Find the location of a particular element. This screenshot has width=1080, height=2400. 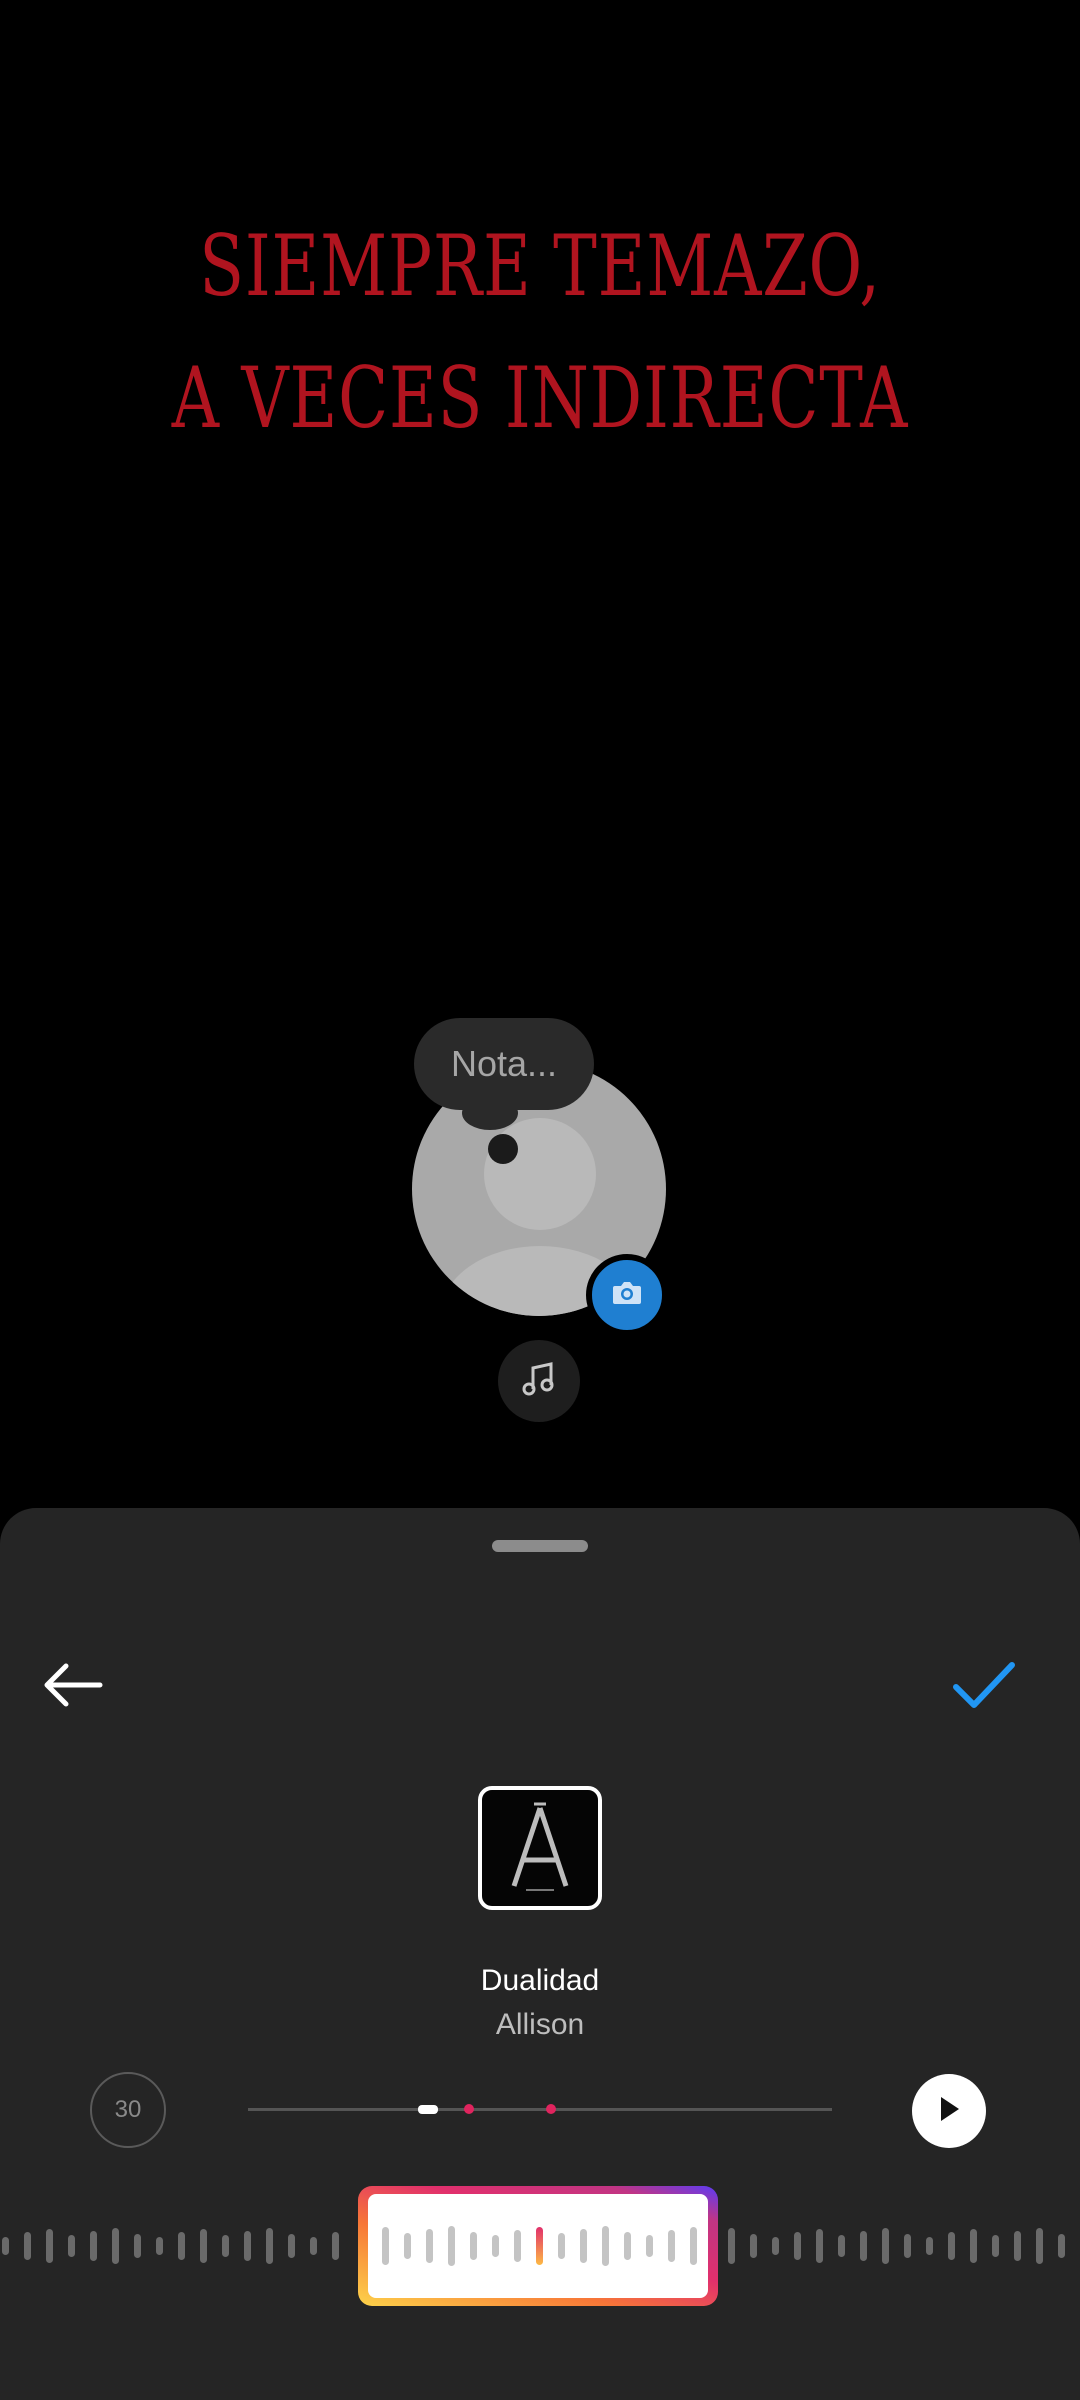

back-button is located at coordinates (73, 1687).